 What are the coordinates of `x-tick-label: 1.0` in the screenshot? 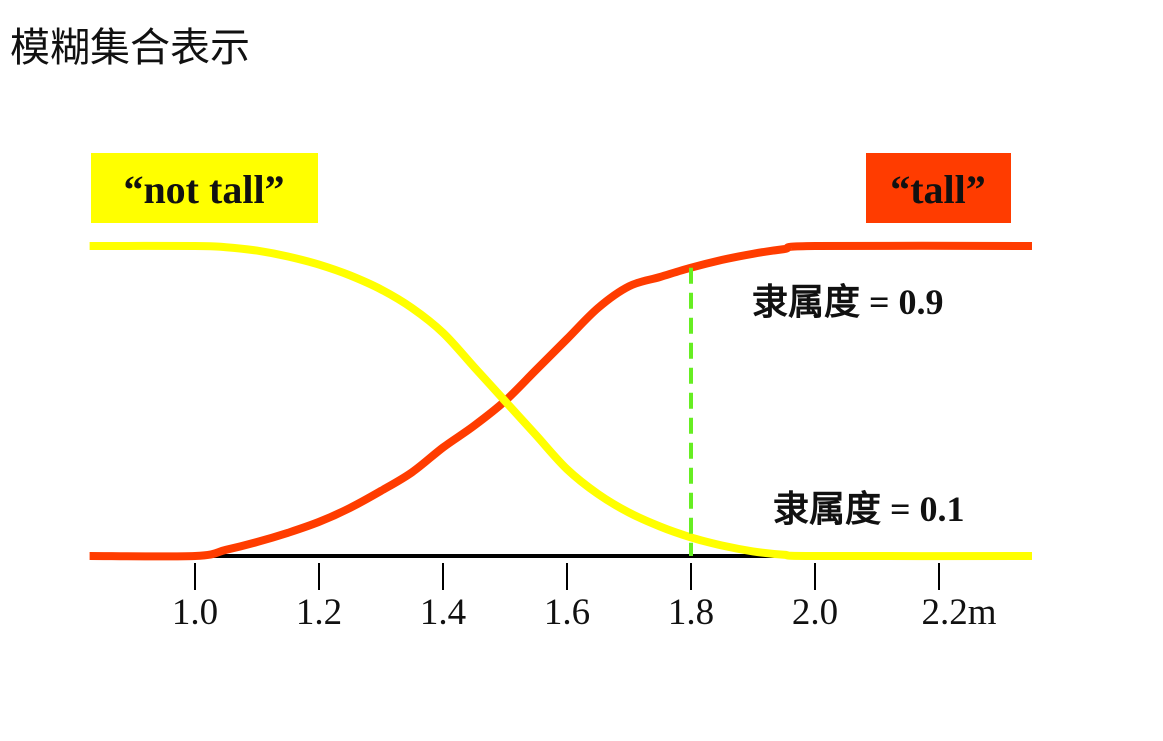 It's located at (195, 612).